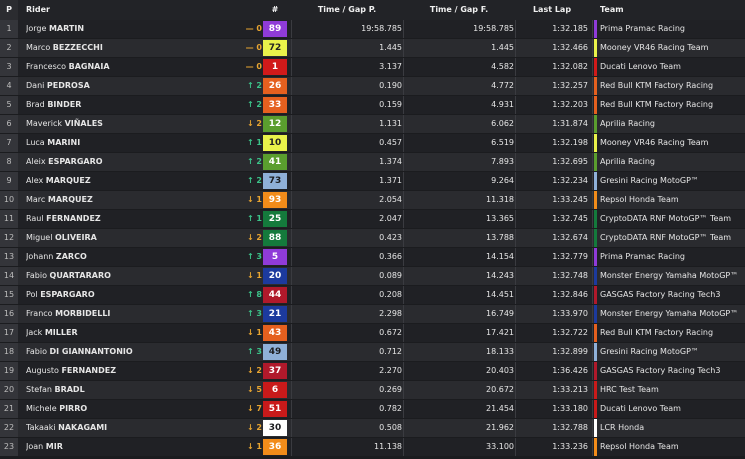  Describe the element at coordinates (36, 28) in the screenshot. I see `rider-first-name: Jorge` at that location.